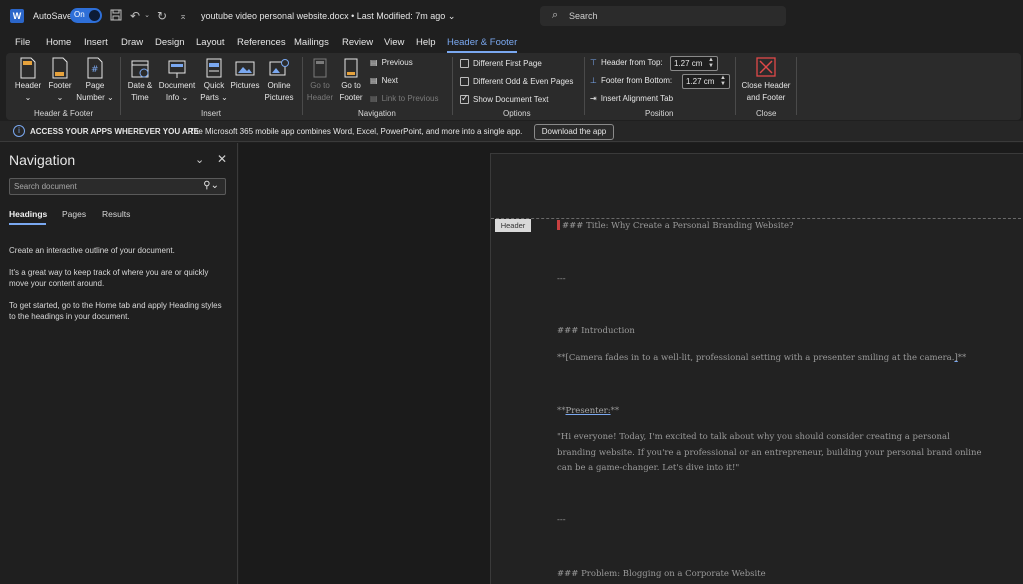 Image resolution: width=1023 pixels, height=584 pixels. I want to click on show-document-text-label: Show Document Text, so click(511, 99).